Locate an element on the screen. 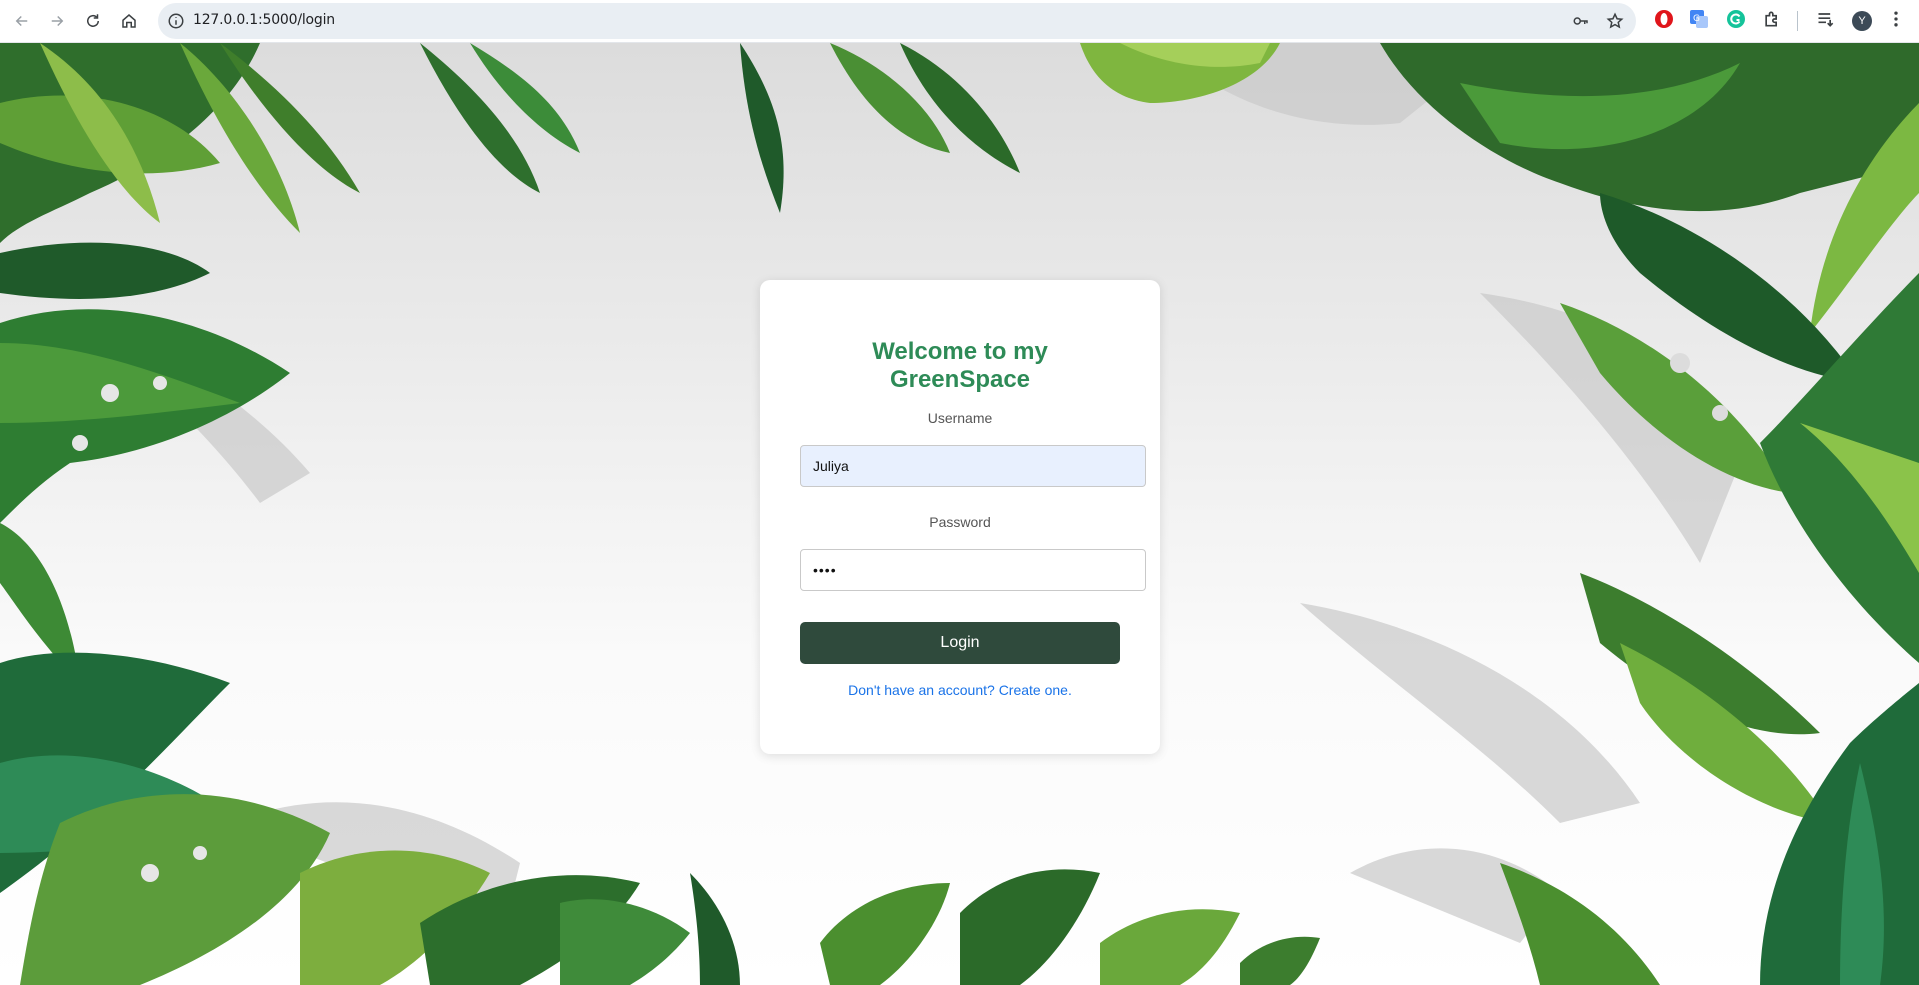  password-input: •••• is located at coordinates (973, 570).